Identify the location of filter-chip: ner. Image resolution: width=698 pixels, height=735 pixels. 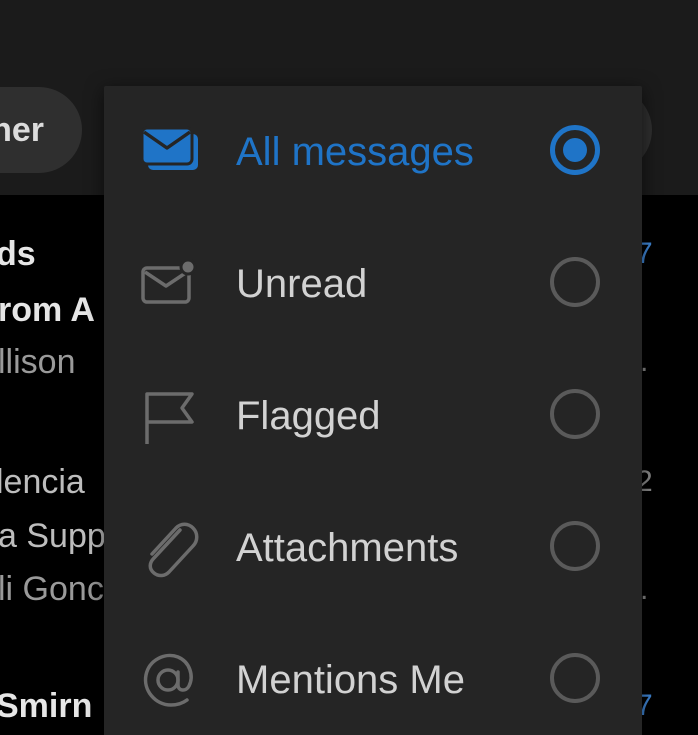
(41, 130).